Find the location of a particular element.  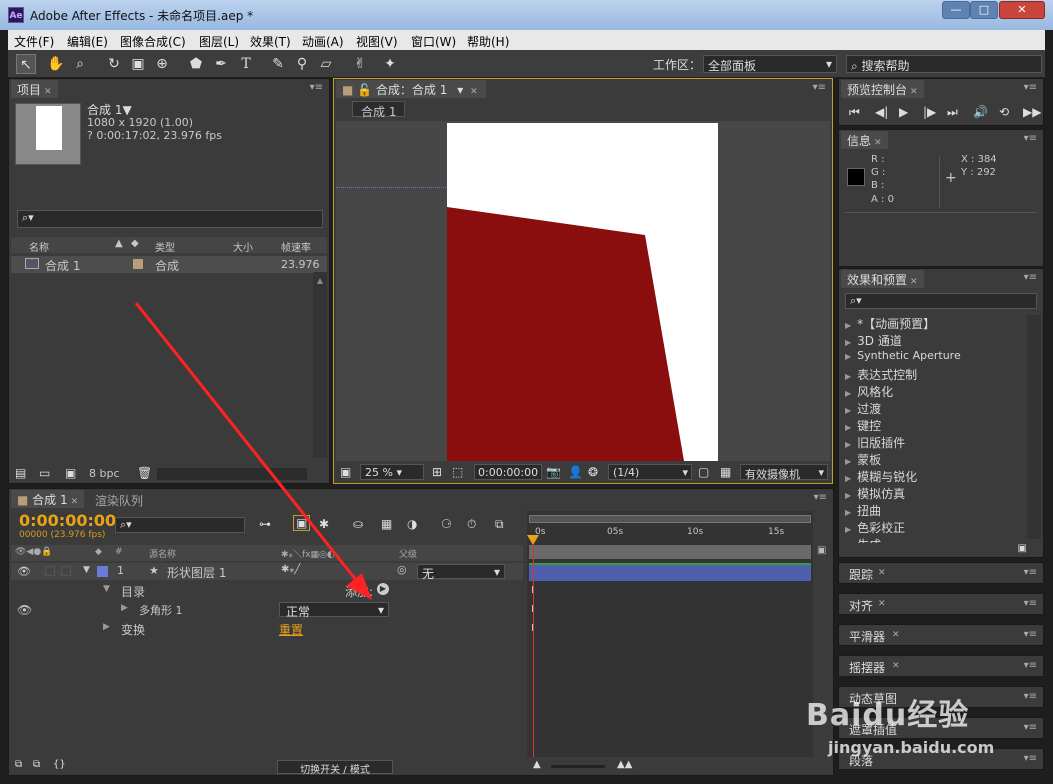

col-name: 名称 is located at coordinates (39, 246).